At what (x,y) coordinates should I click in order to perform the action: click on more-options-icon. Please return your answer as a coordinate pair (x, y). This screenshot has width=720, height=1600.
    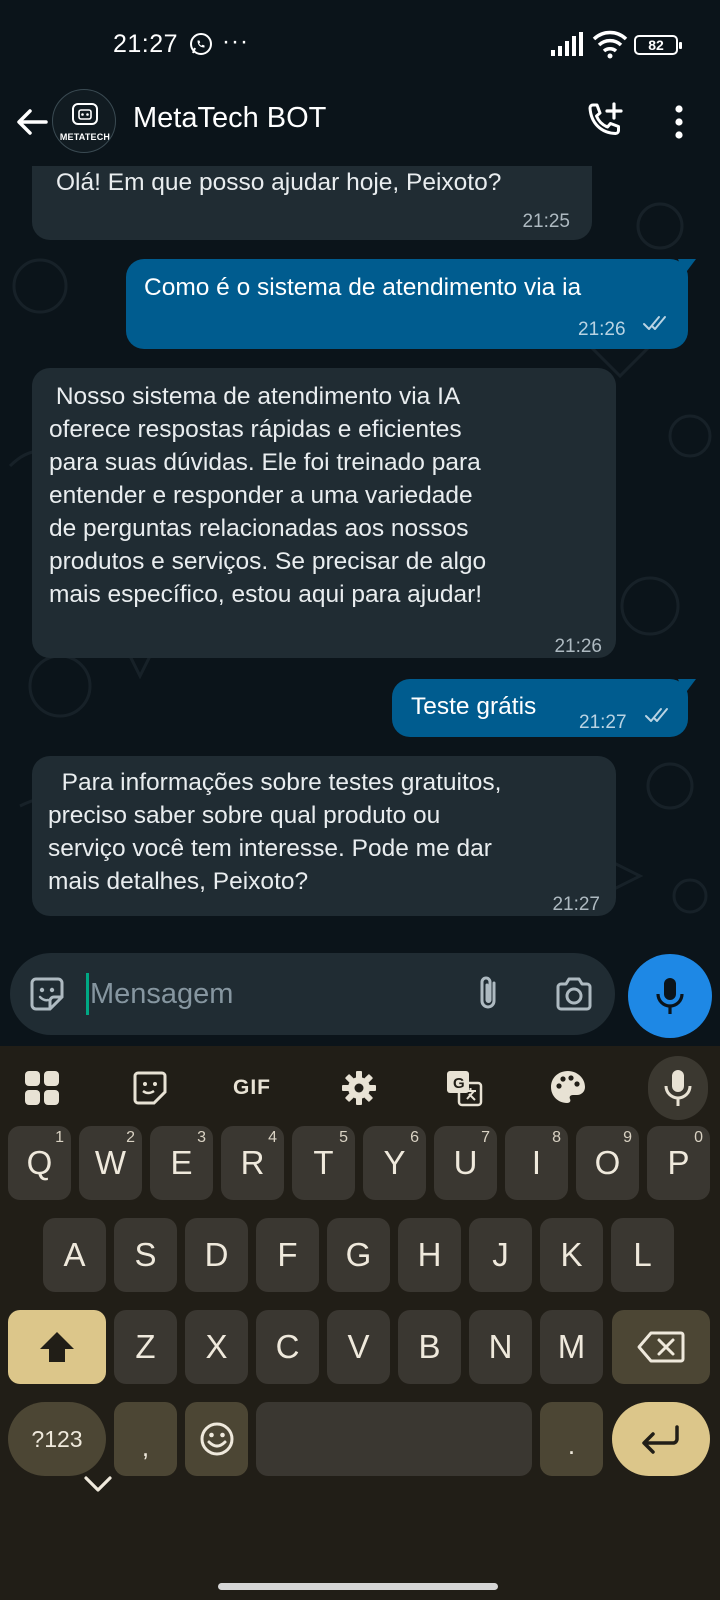
    Looking at the image, I should click on (679, 122).